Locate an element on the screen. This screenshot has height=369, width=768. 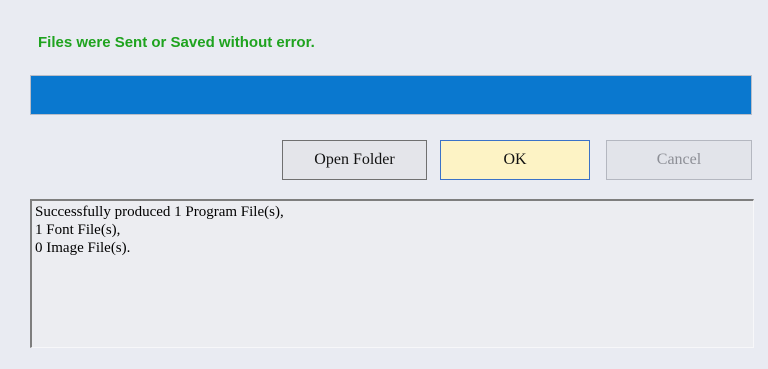
log-line: Successfully produced 1 Program File(s), is located at coordinates (159, 212).